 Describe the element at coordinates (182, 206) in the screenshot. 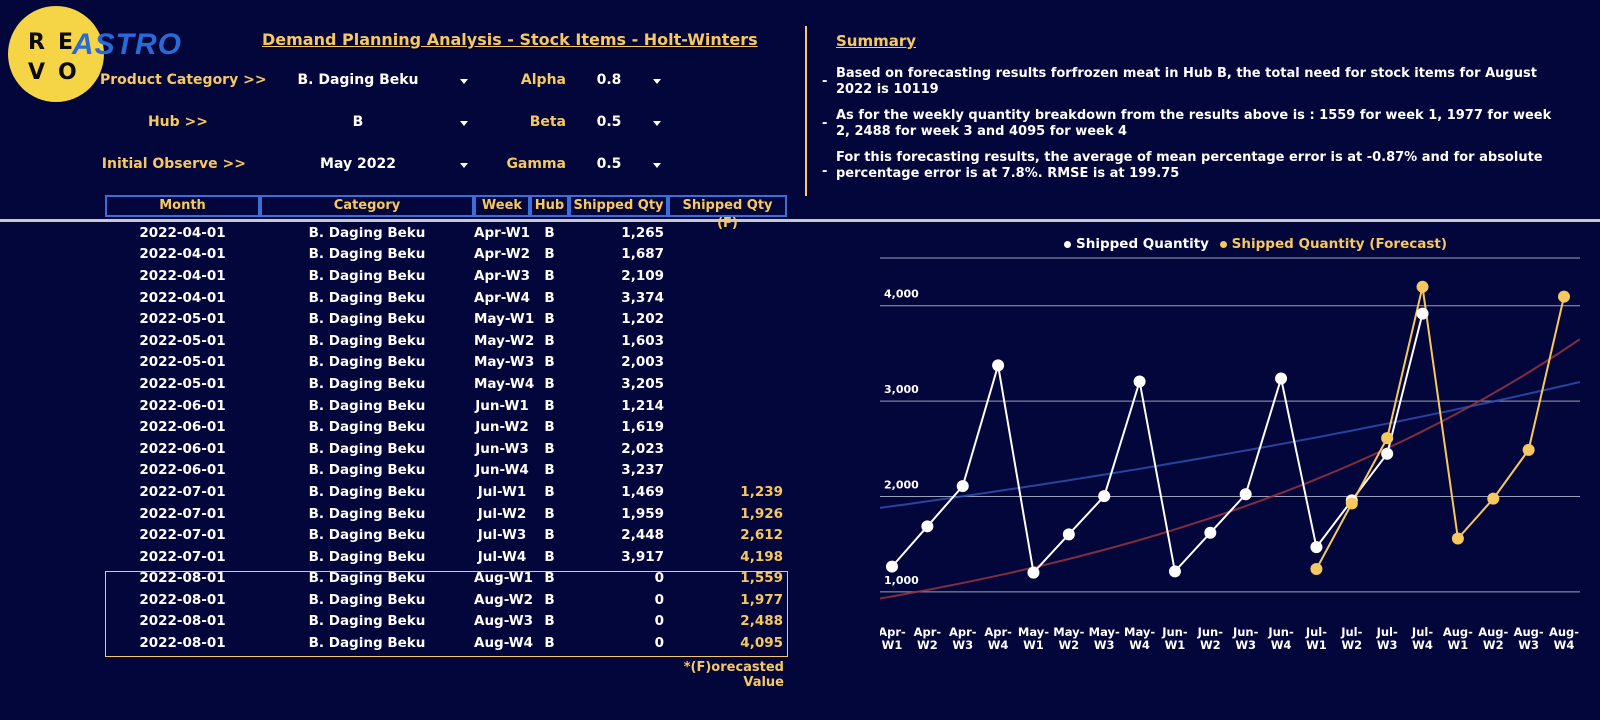

I see `header-month: Month` at that location.